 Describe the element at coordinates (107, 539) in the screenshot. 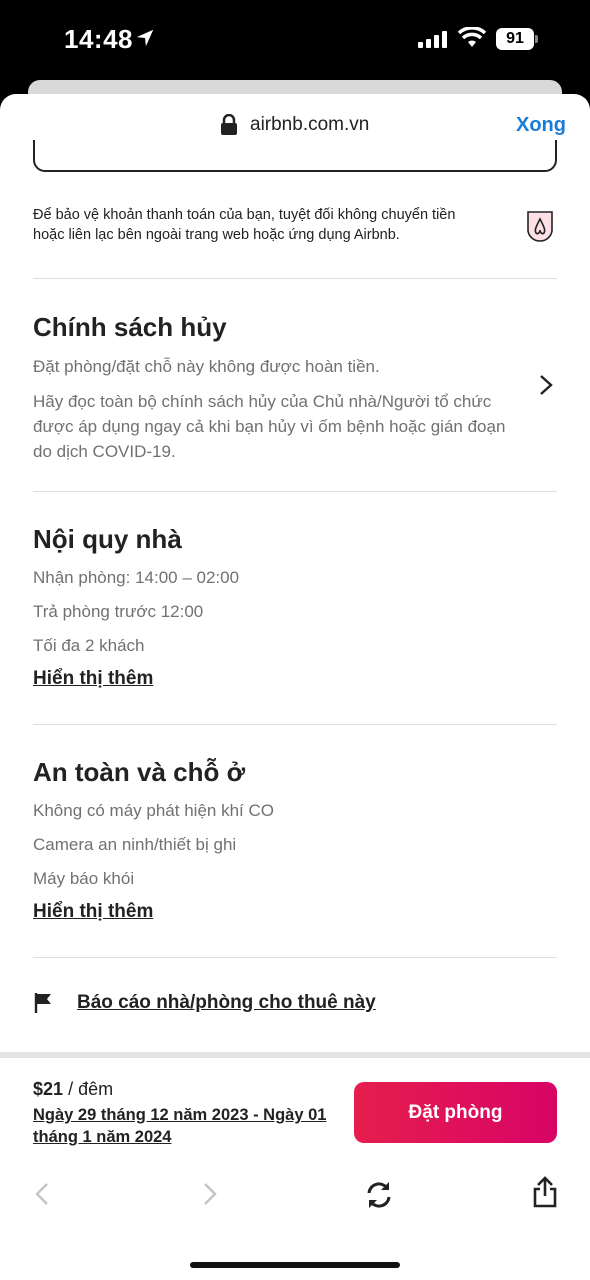

I see `house-rules-title: Nội quy nhà` at that location.